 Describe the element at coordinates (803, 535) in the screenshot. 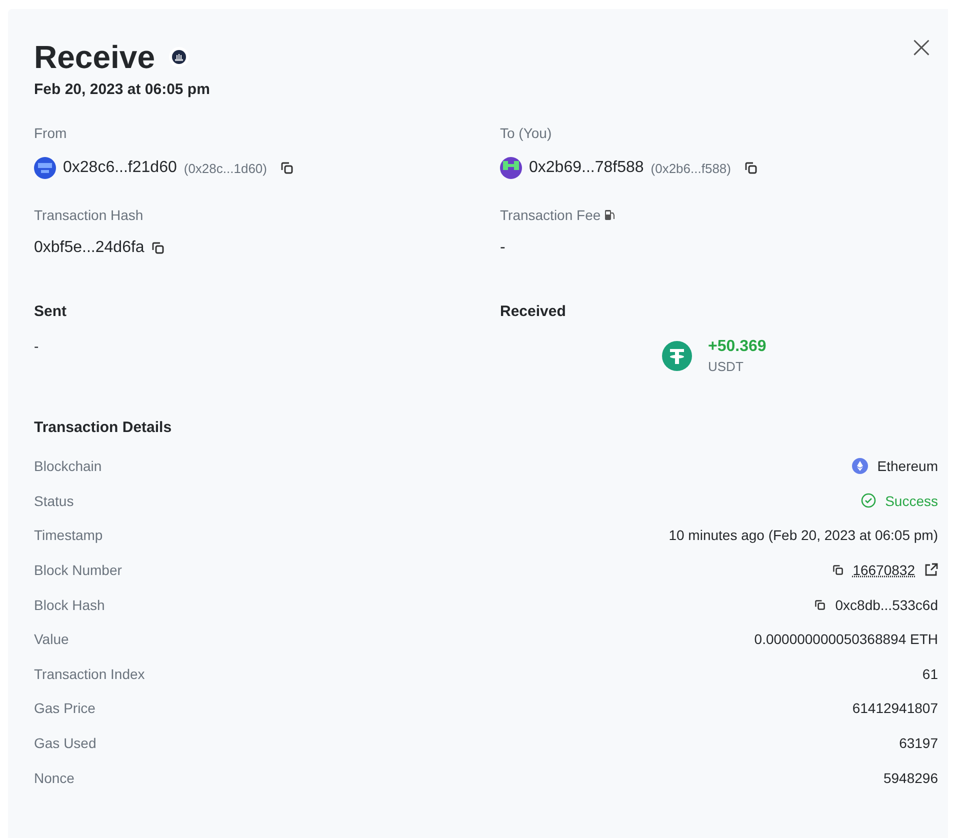

I see `detail-value: 10 minutes ago (Feb 20, 2023 at 06:05 pm)` at that location.